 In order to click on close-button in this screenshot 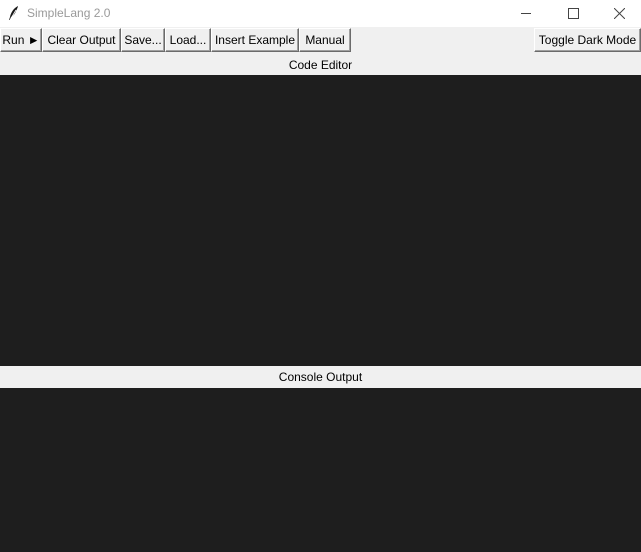, I will do `click(618, 13)`.